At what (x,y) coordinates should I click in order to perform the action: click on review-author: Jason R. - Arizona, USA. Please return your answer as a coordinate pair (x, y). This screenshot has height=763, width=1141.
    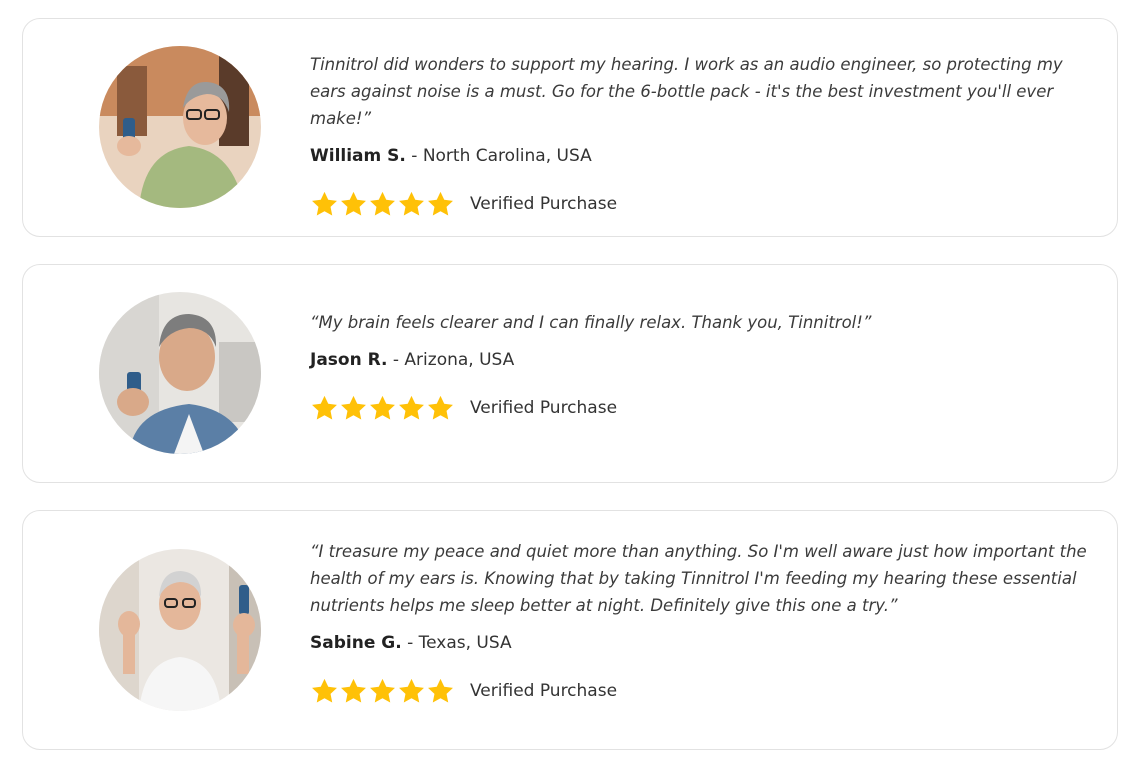
    Looking at the image, I should click on (698, 360).